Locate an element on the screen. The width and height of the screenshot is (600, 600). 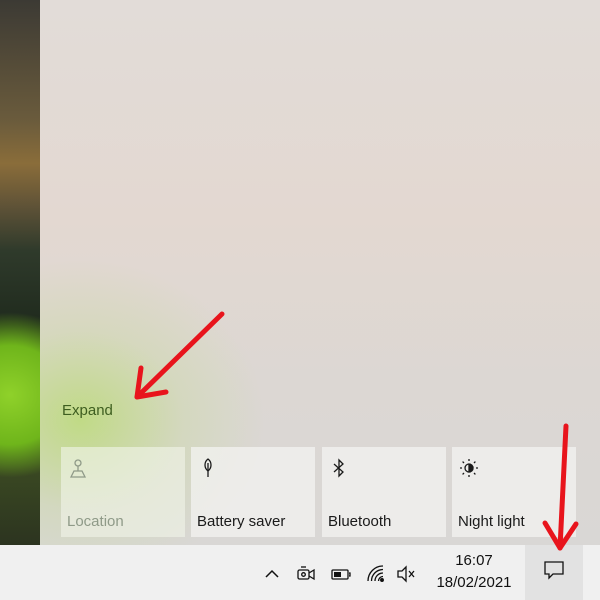
meet-now-icon is located at coordinates (306, 574).